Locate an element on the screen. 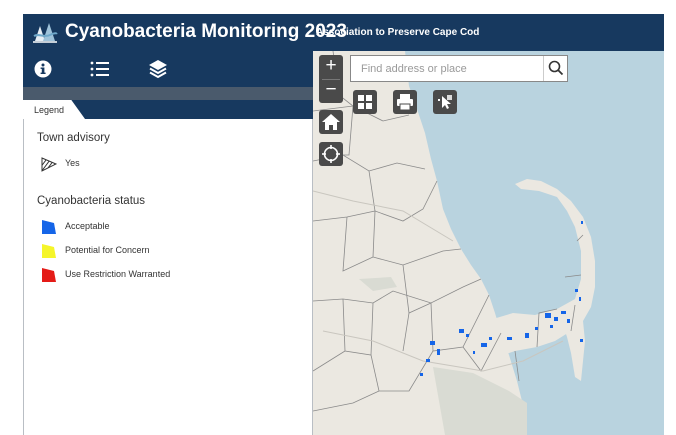 The height and width of the screenshot is (435, 676). app-subtitle: Association to Preserve Cape Cod is located at coordinates (398, 32).